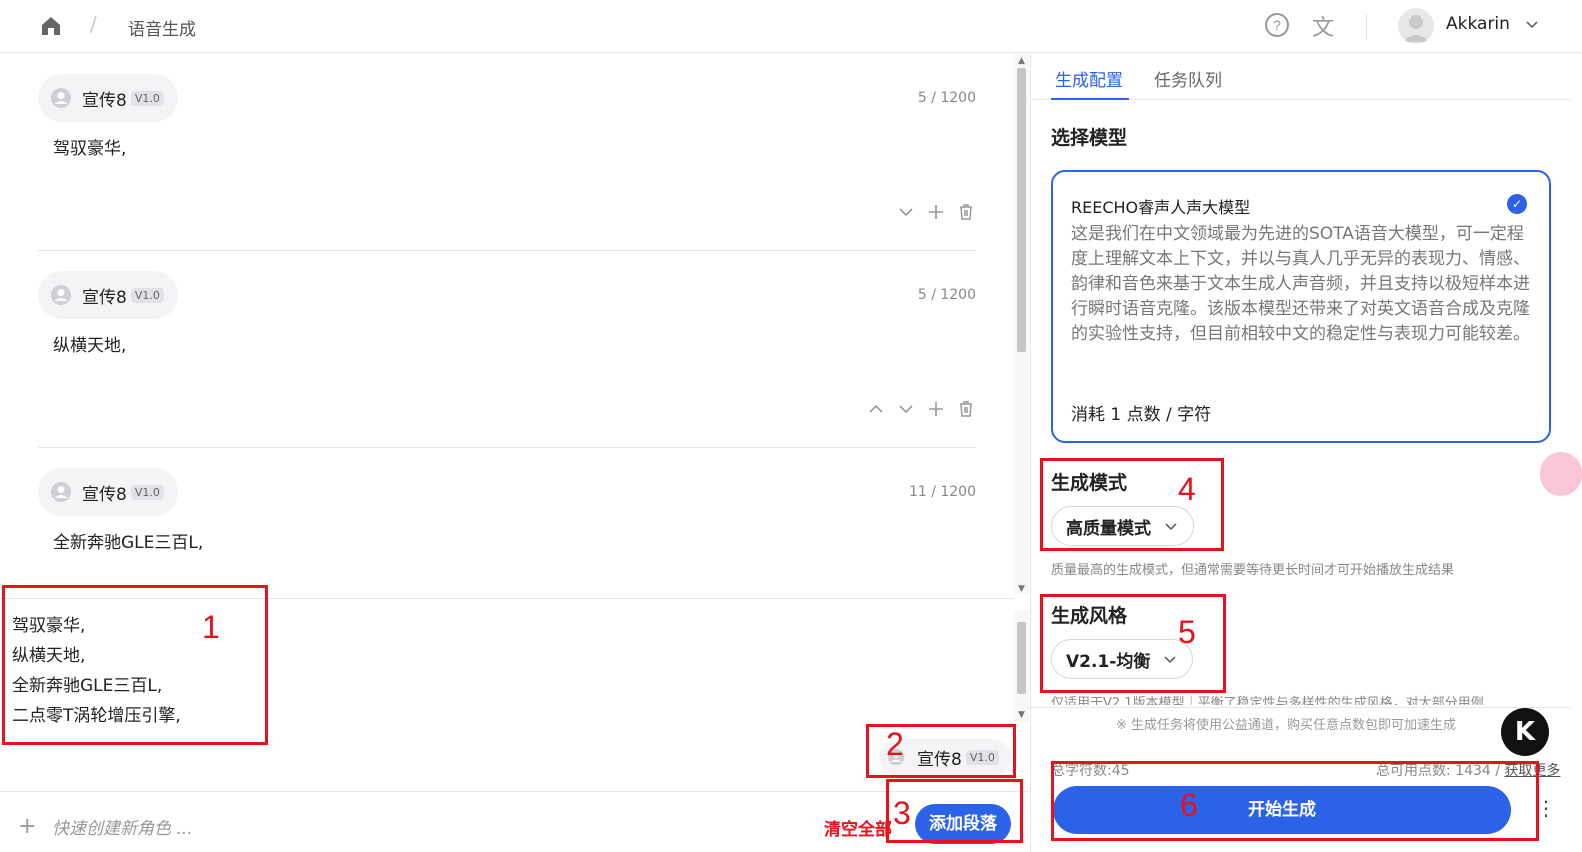  What do you see at coordinates (1189, 805) in the screenshot?
I see `annotation-number: 6` at bounding box center [1189, 805].